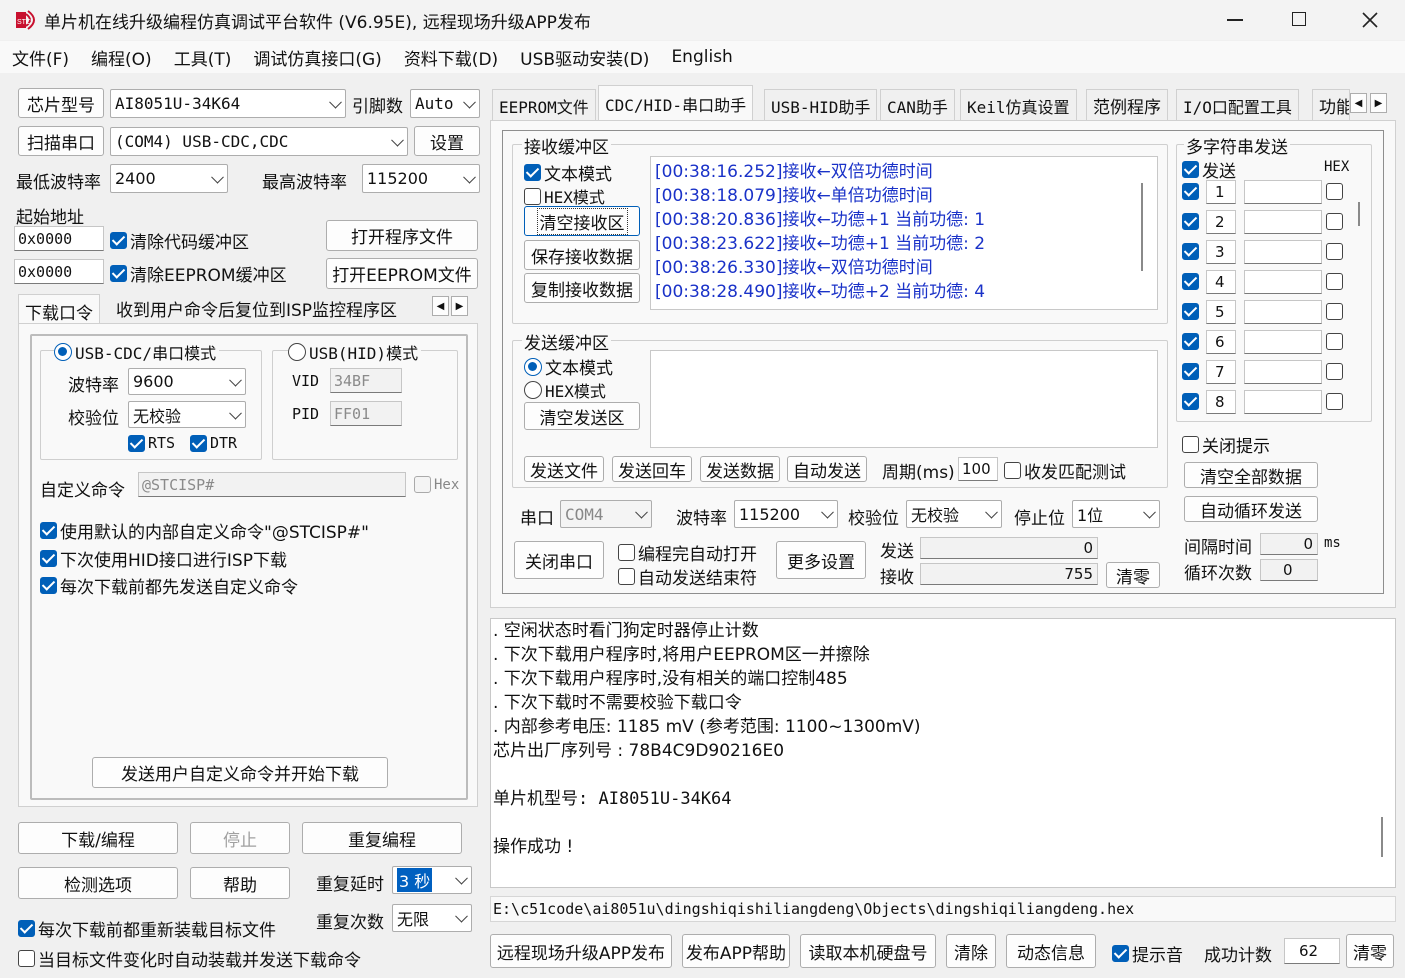  What do you see at coordinates (432, 918) in the screenshot?
I see `repeat-count-select: 无限` at bounding box center [432, 918].